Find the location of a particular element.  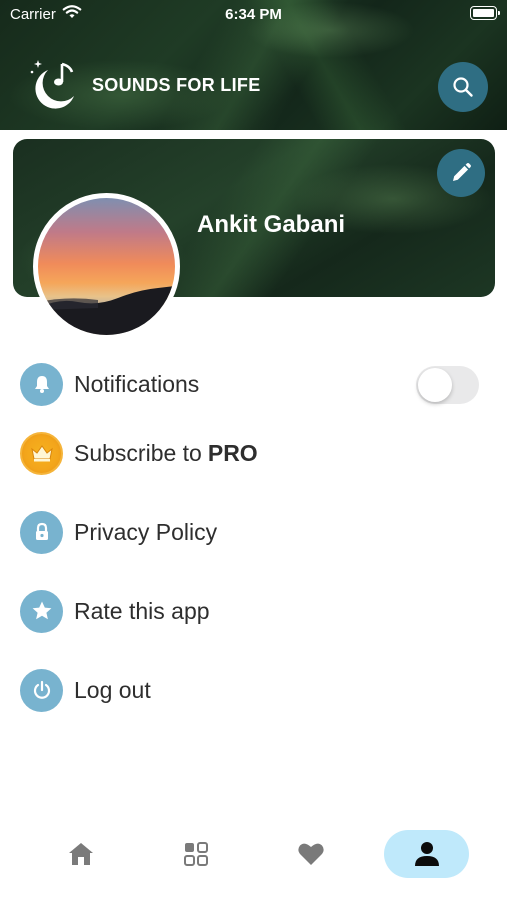

nav-profile is located at coordinates (426, 854).